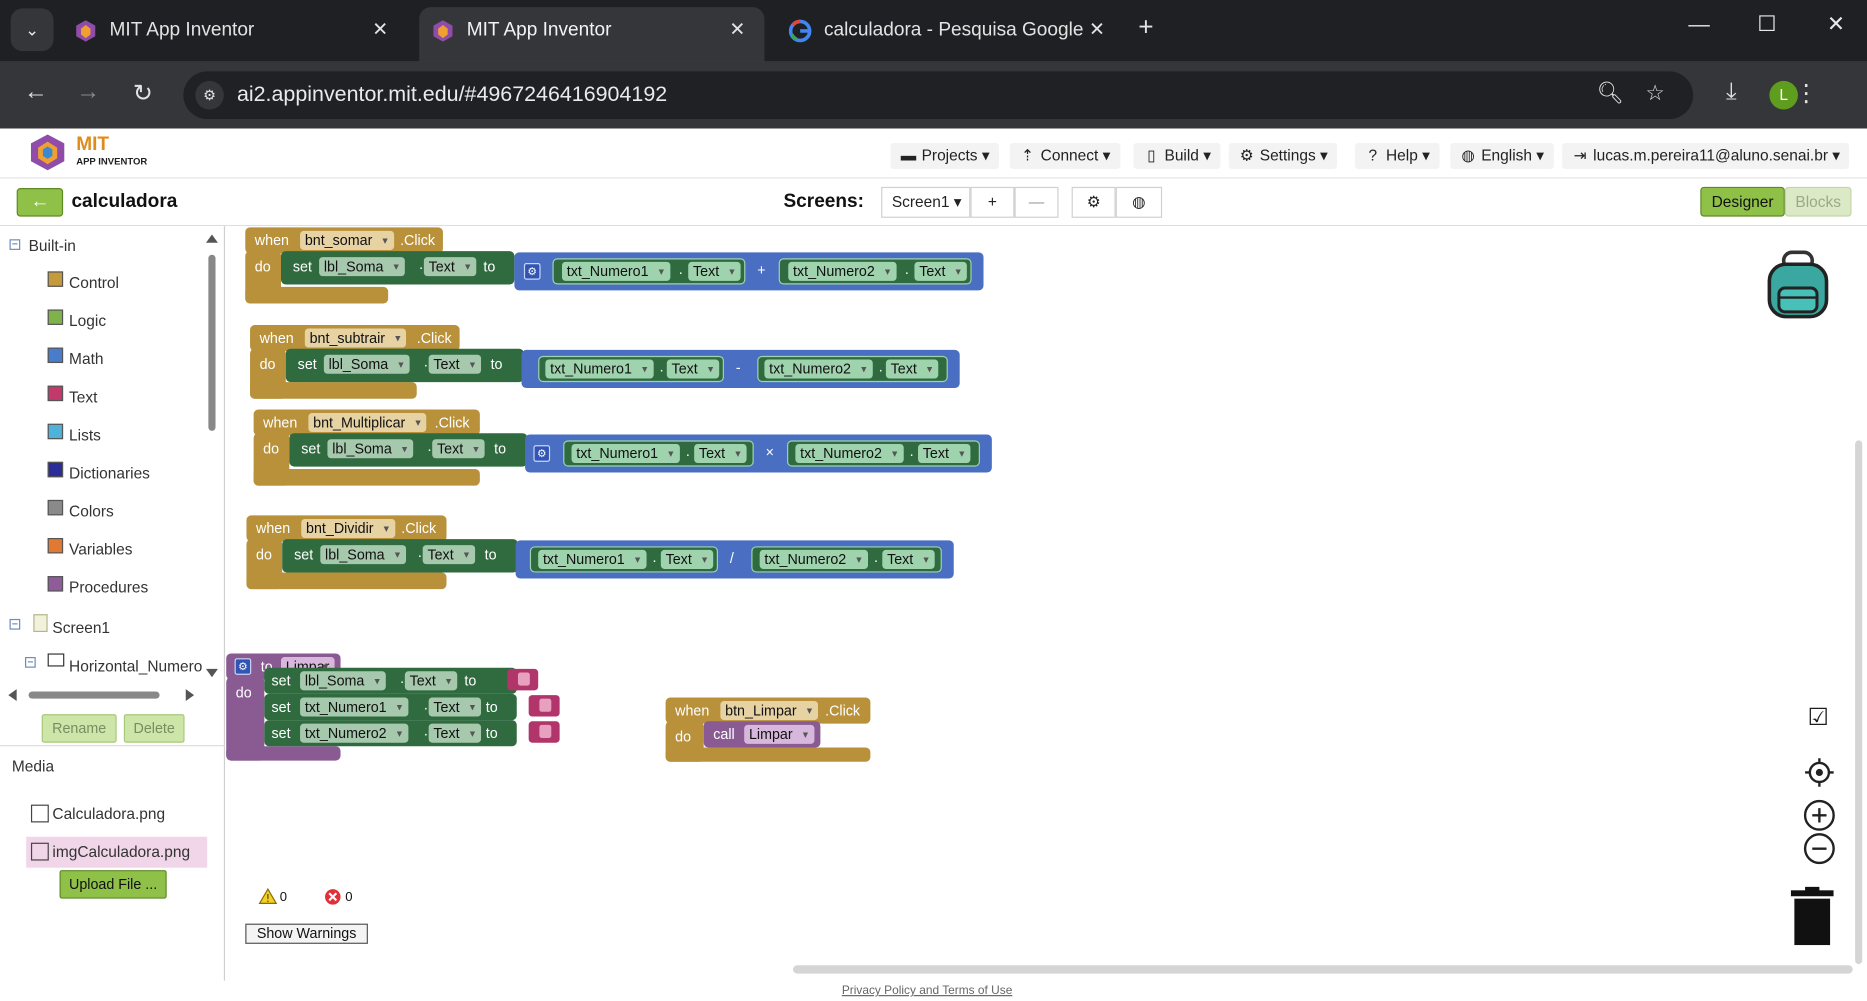 This screenshot has height=1001, width=1867. What do you see at coordinates (1818, 718) in the screenshot?
I see `workspace-check-icon: ☑` at bounding box center [1818, 718].